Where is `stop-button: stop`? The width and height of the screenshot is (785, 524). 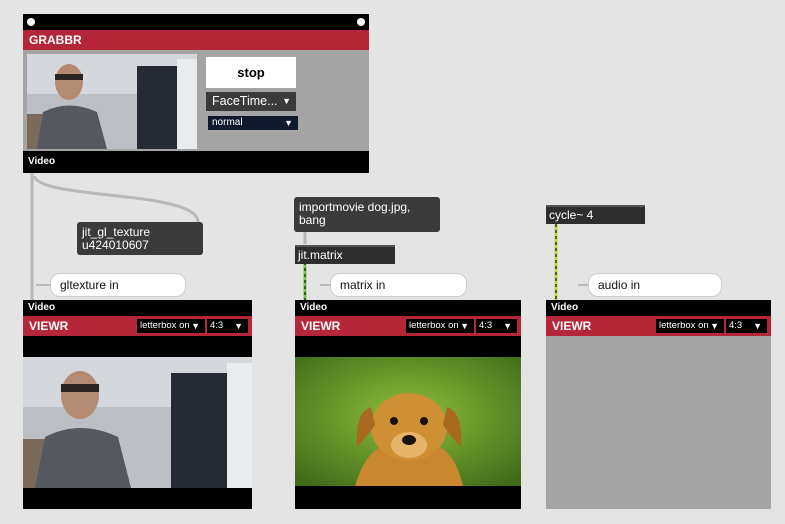 stop-button: stop is located at coordinates (251, 72).